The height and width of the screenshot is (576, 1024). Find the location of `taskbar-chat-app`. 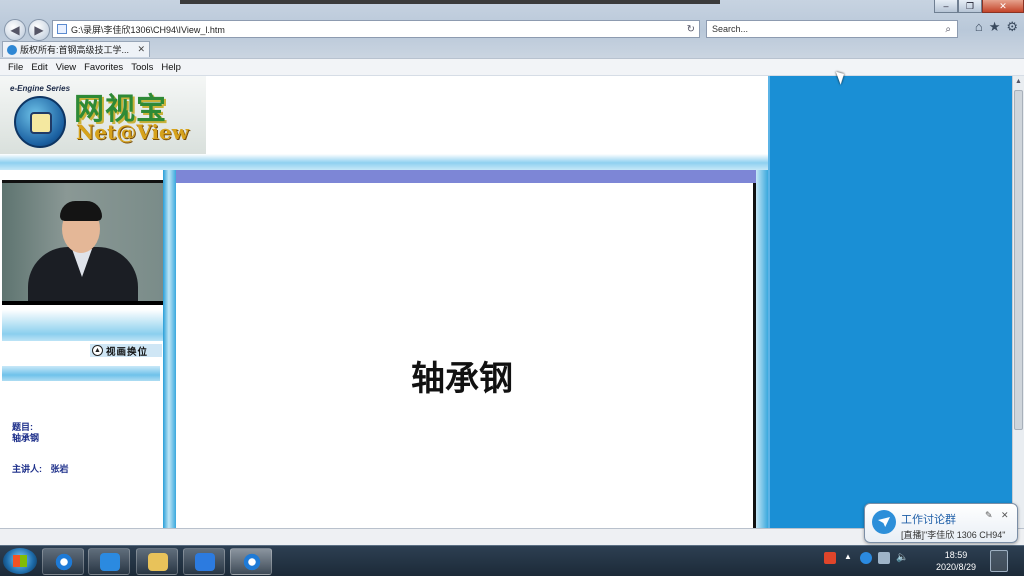

taskbar-chat-app is located at coordinates (109, 561).